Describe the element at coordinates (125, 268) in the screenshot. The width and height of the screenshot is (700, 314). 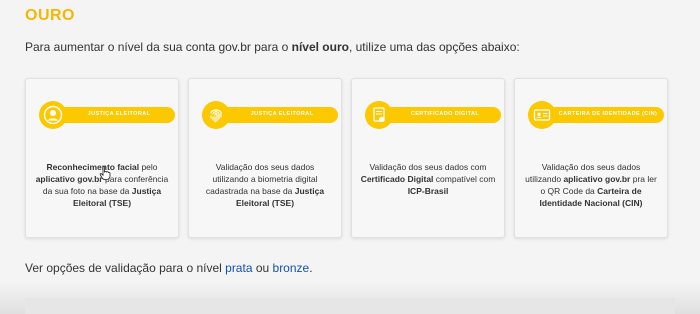
I see `footer-text: Ver opções de validação para o nível` at that location.